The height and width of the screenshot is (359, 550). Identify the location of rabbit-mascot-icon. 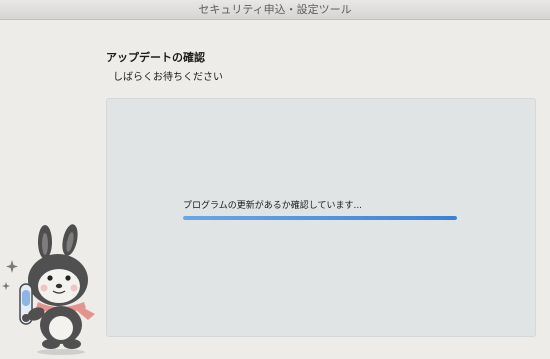
(48, 289).